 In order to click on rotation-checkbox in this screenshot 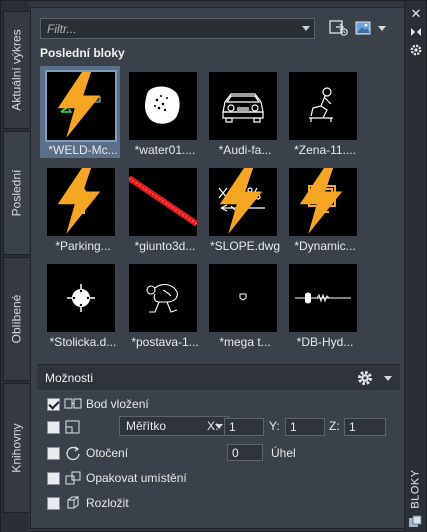, I will do `click(53, 453)`.